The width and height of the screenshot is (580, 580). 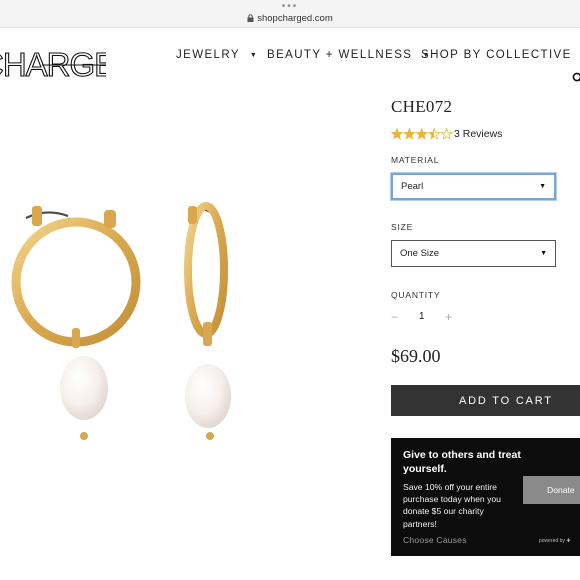 I want to click on right-earring, so click(x=207, y=321).